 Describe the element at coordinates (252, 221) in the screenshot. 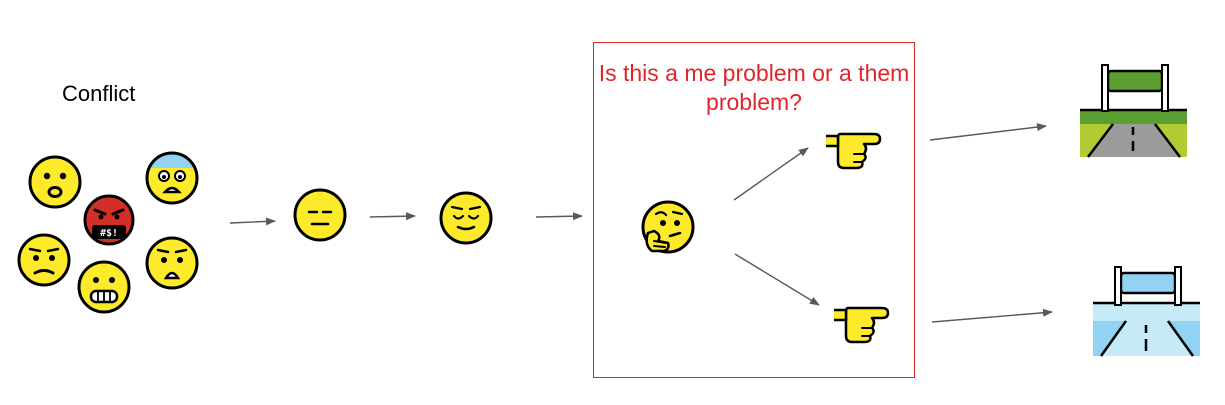

I see `arrow-conflict-to-neutral` at that location.